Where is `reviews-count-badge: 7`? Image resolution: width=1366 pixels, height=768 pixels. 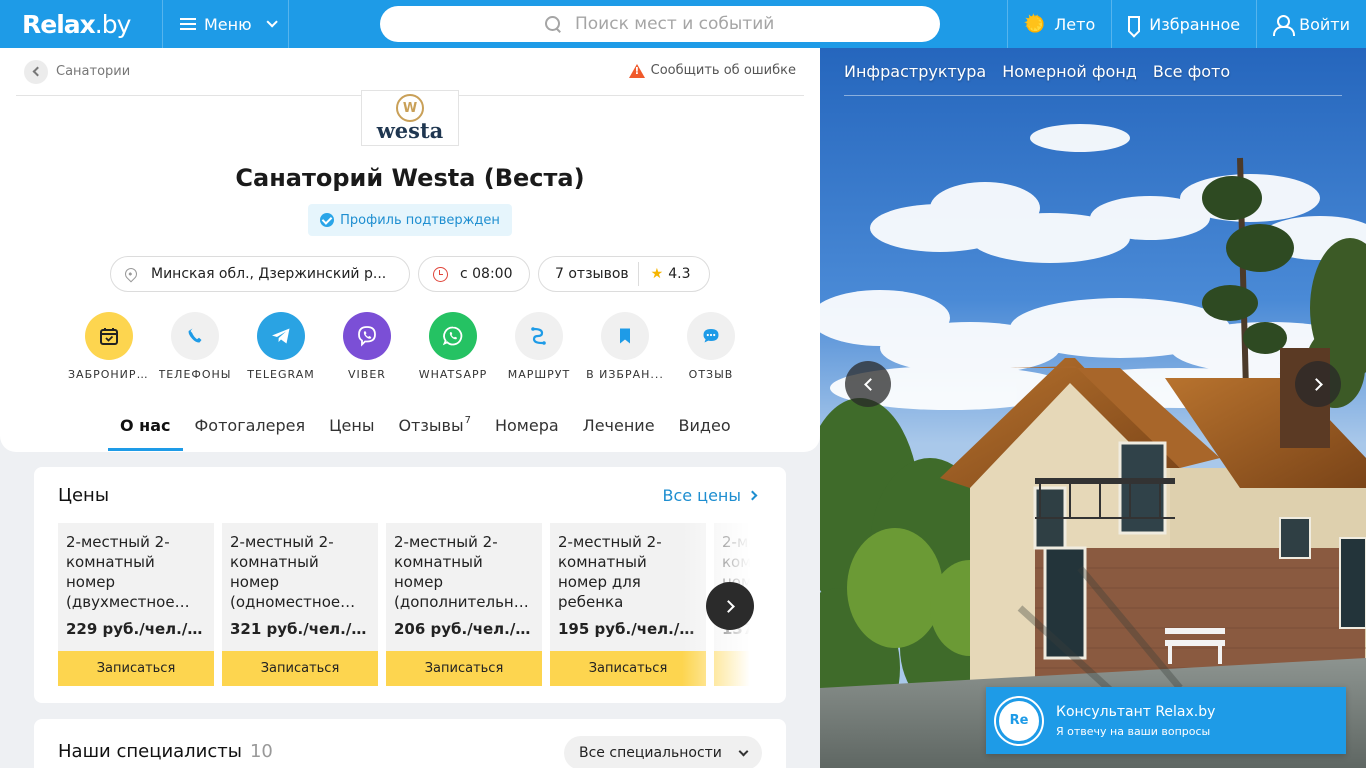
reviews-count-badge: 7 is located at coordinates (467, 420).